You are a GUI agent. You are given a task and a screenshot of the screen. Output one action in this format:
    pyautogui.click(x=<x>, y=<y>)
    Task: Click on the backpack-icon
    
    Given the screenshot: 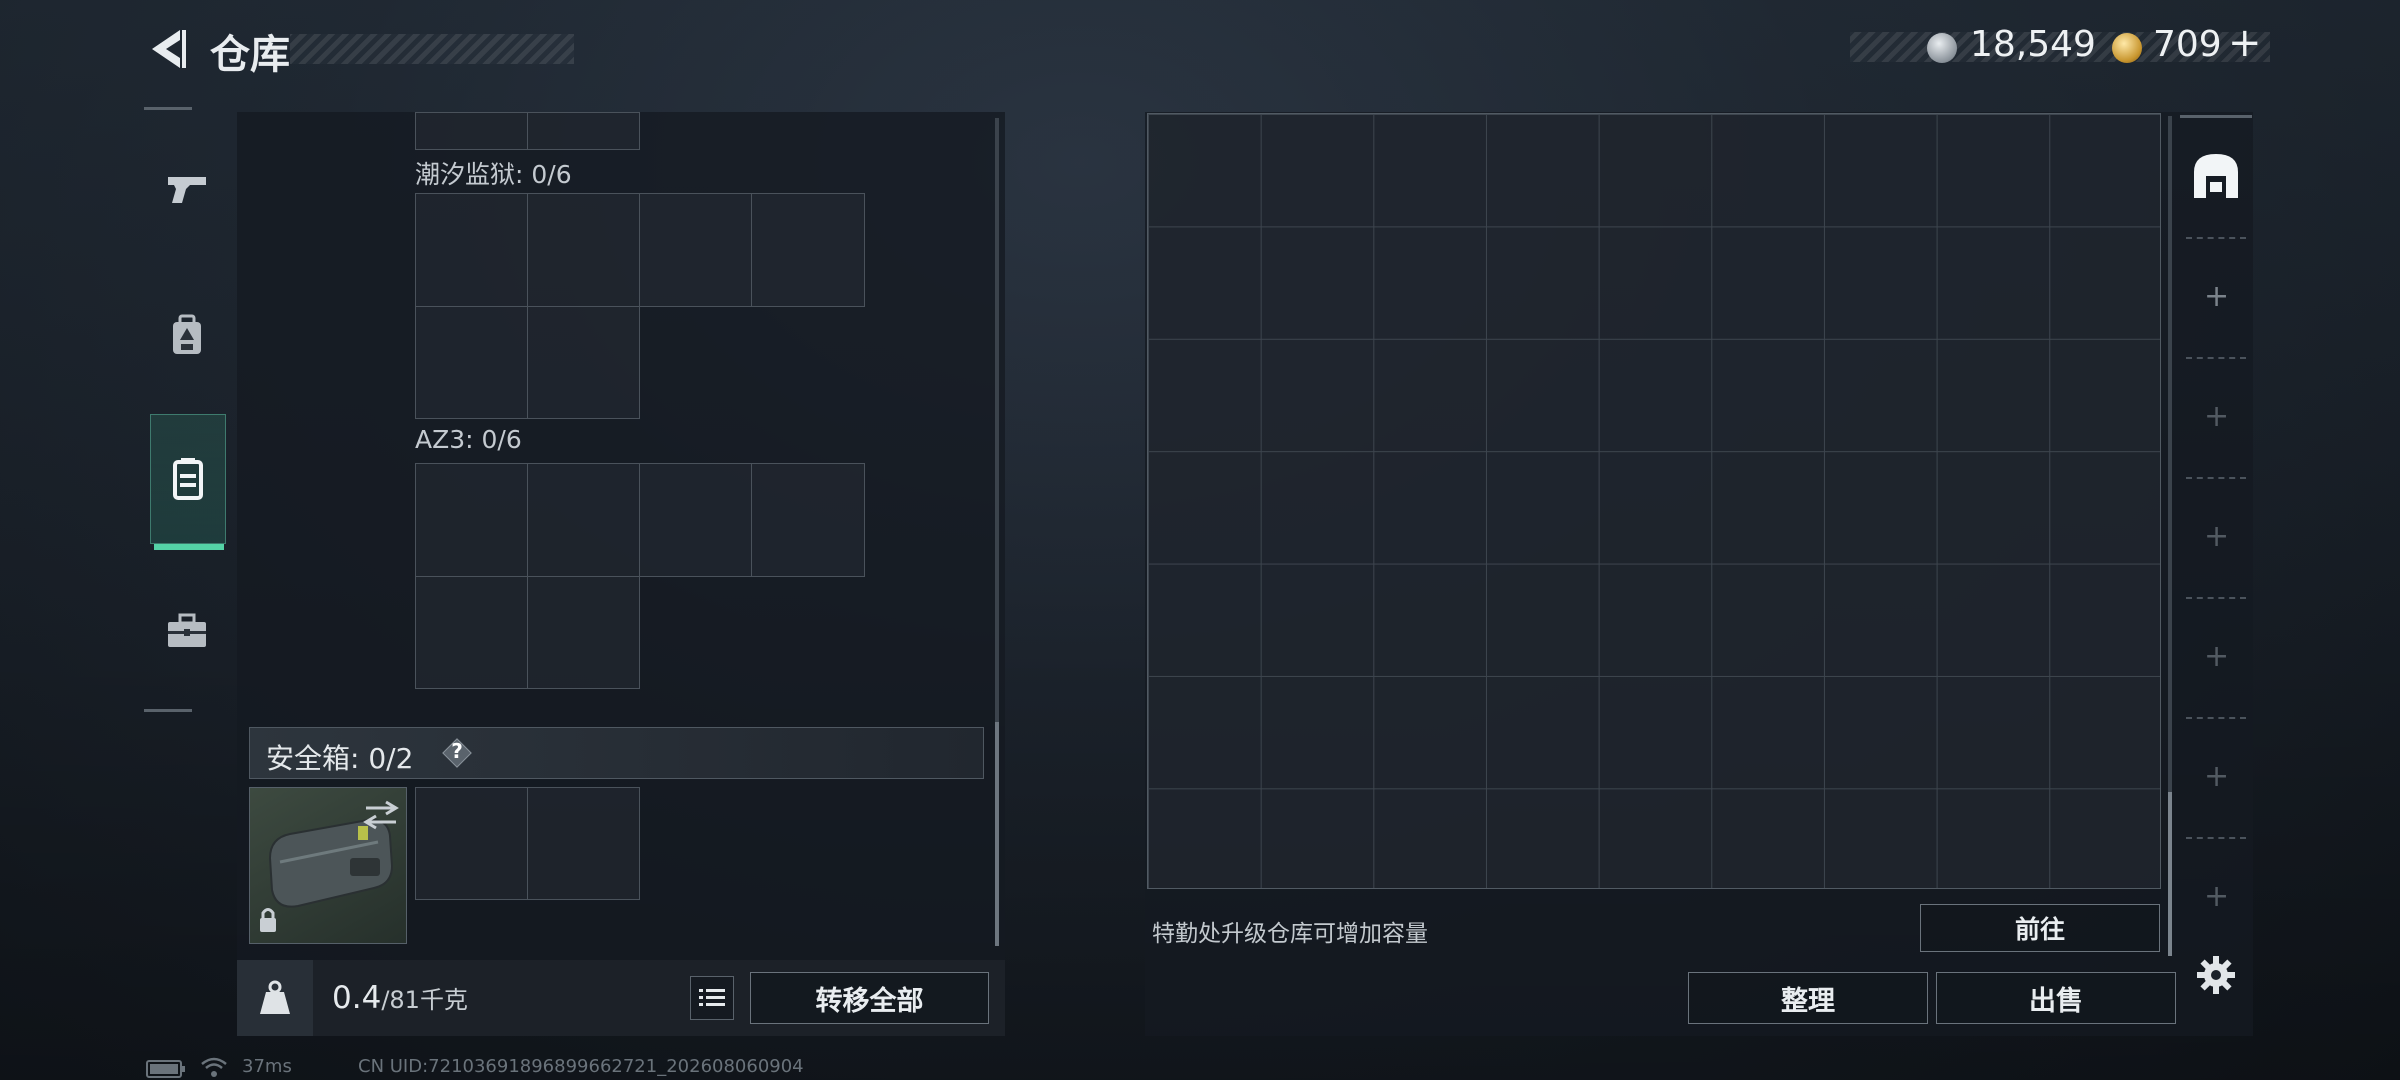 What is the action you would take?
    pyautogui.click(x=187, y=334)
    